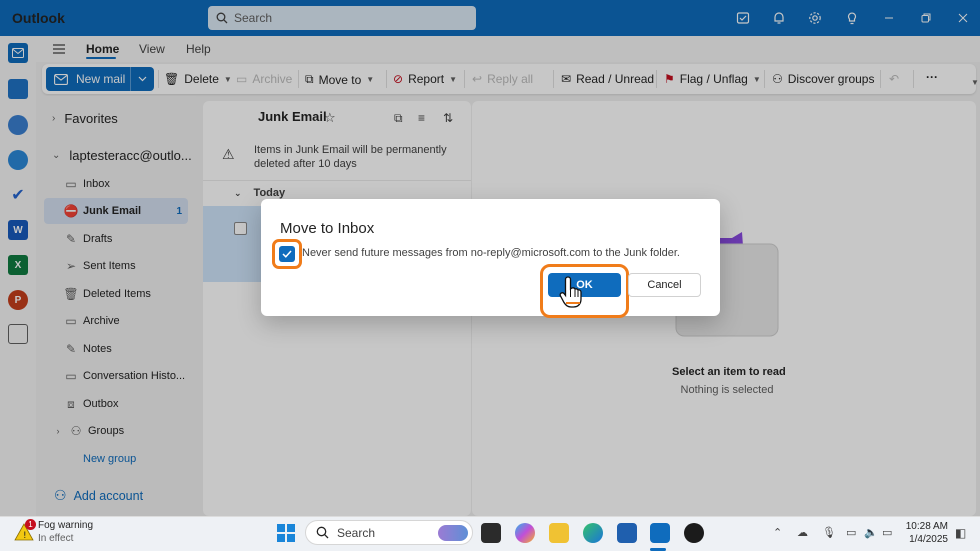 The width and height of the screenshot is (980, 551). Describe the element at coordinates (926, 533) in the screenshot. I see `clock: 10:28 AM 1/4/2025` at that location.